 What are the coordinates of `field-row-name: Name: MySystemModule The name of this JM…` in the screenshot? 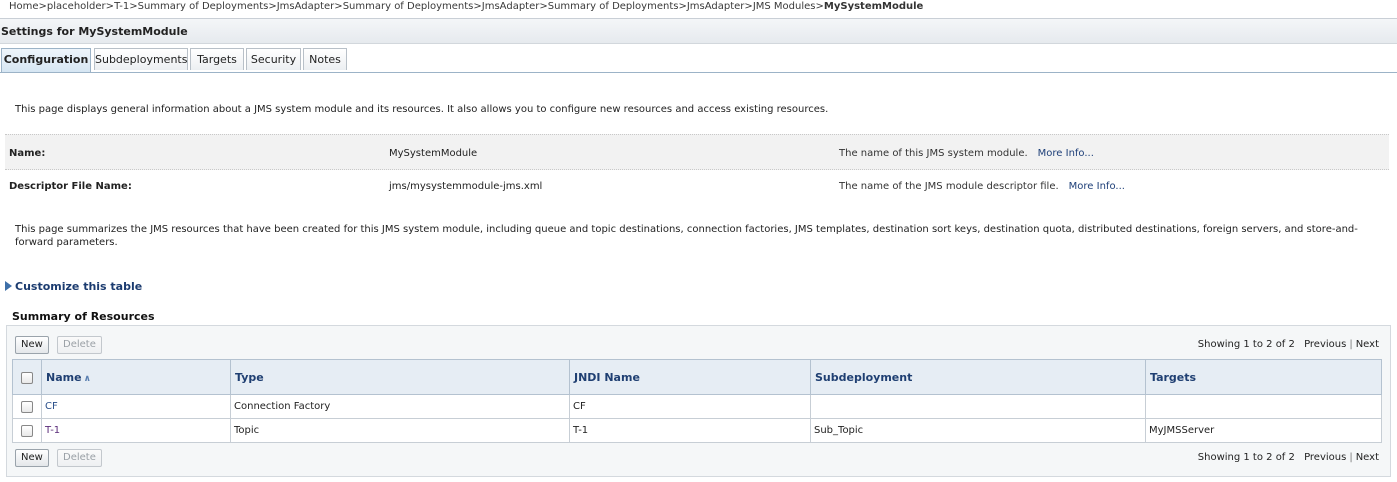 It's located at (697, 152).